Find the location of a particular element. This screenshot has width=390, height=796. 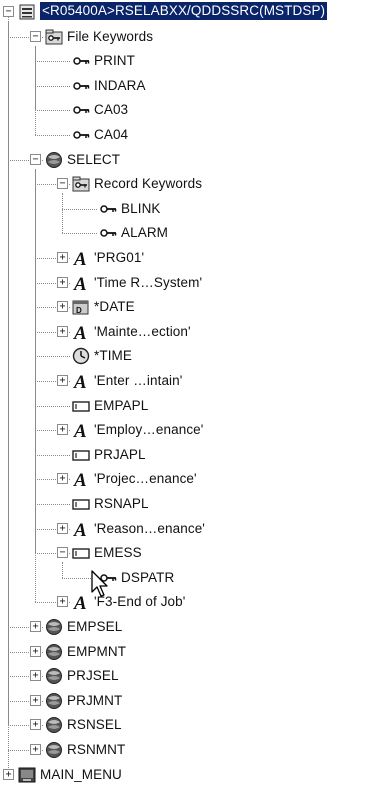

keyword-folder-icon is located at coordinates (54, 37).